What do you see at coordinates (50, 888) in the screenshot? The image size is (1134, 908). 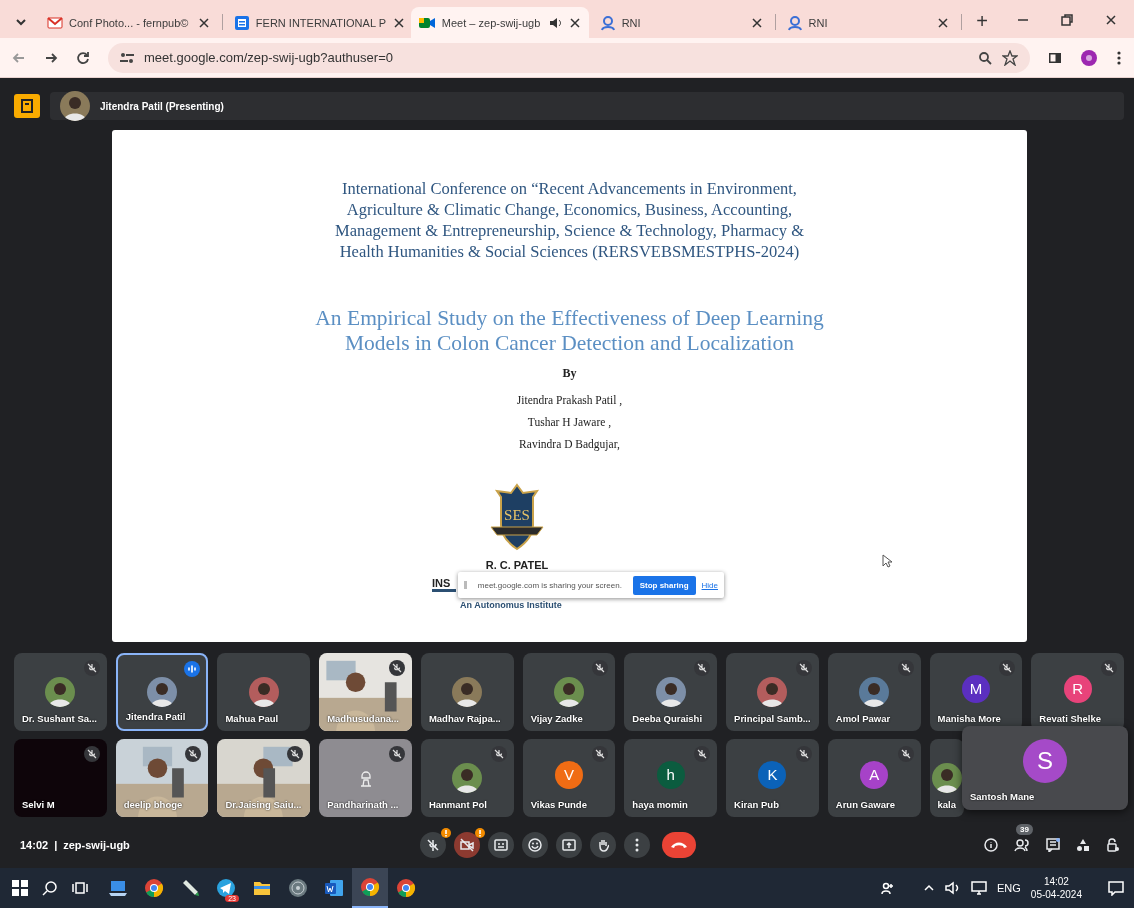 I see `search-icon` at bounding box center [50, 888].